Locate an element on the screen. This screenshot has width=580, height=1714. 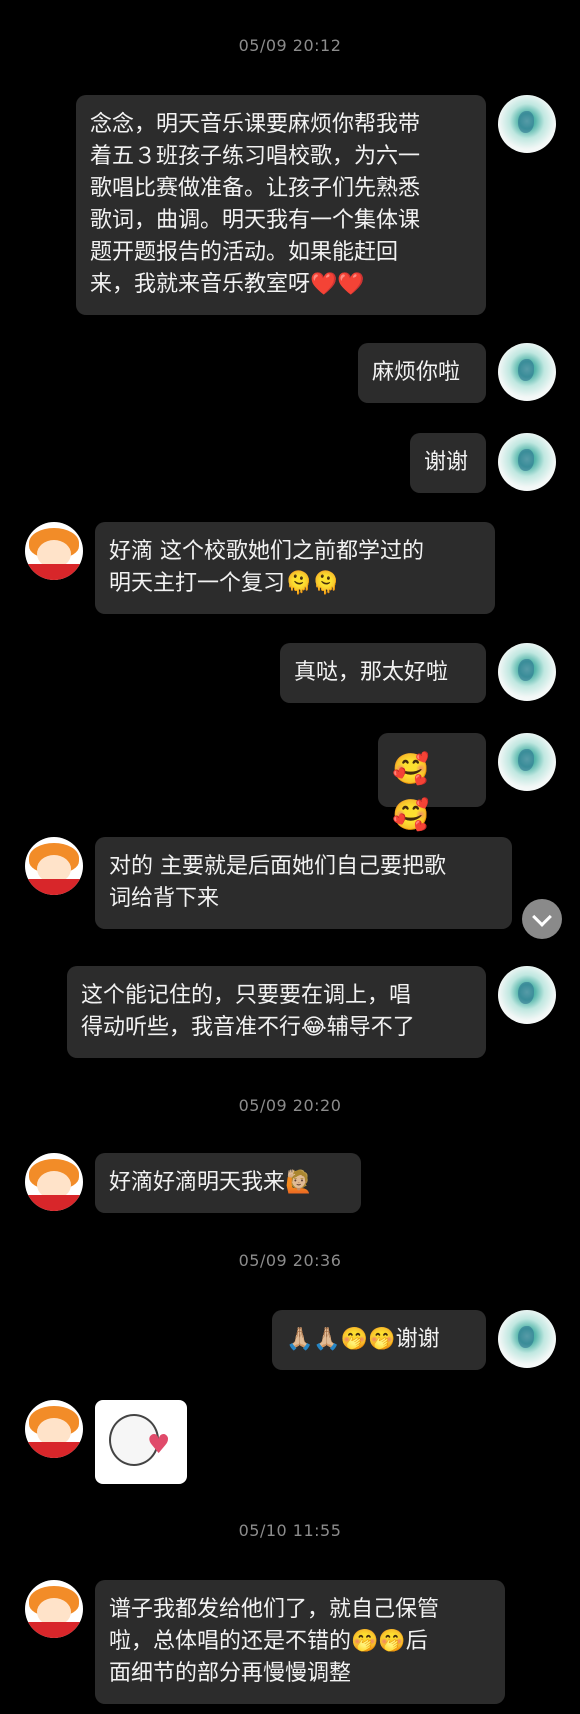
message-line: 着五３班孩子练习唱校歌，为六一 is located at coordinates (255, 156).